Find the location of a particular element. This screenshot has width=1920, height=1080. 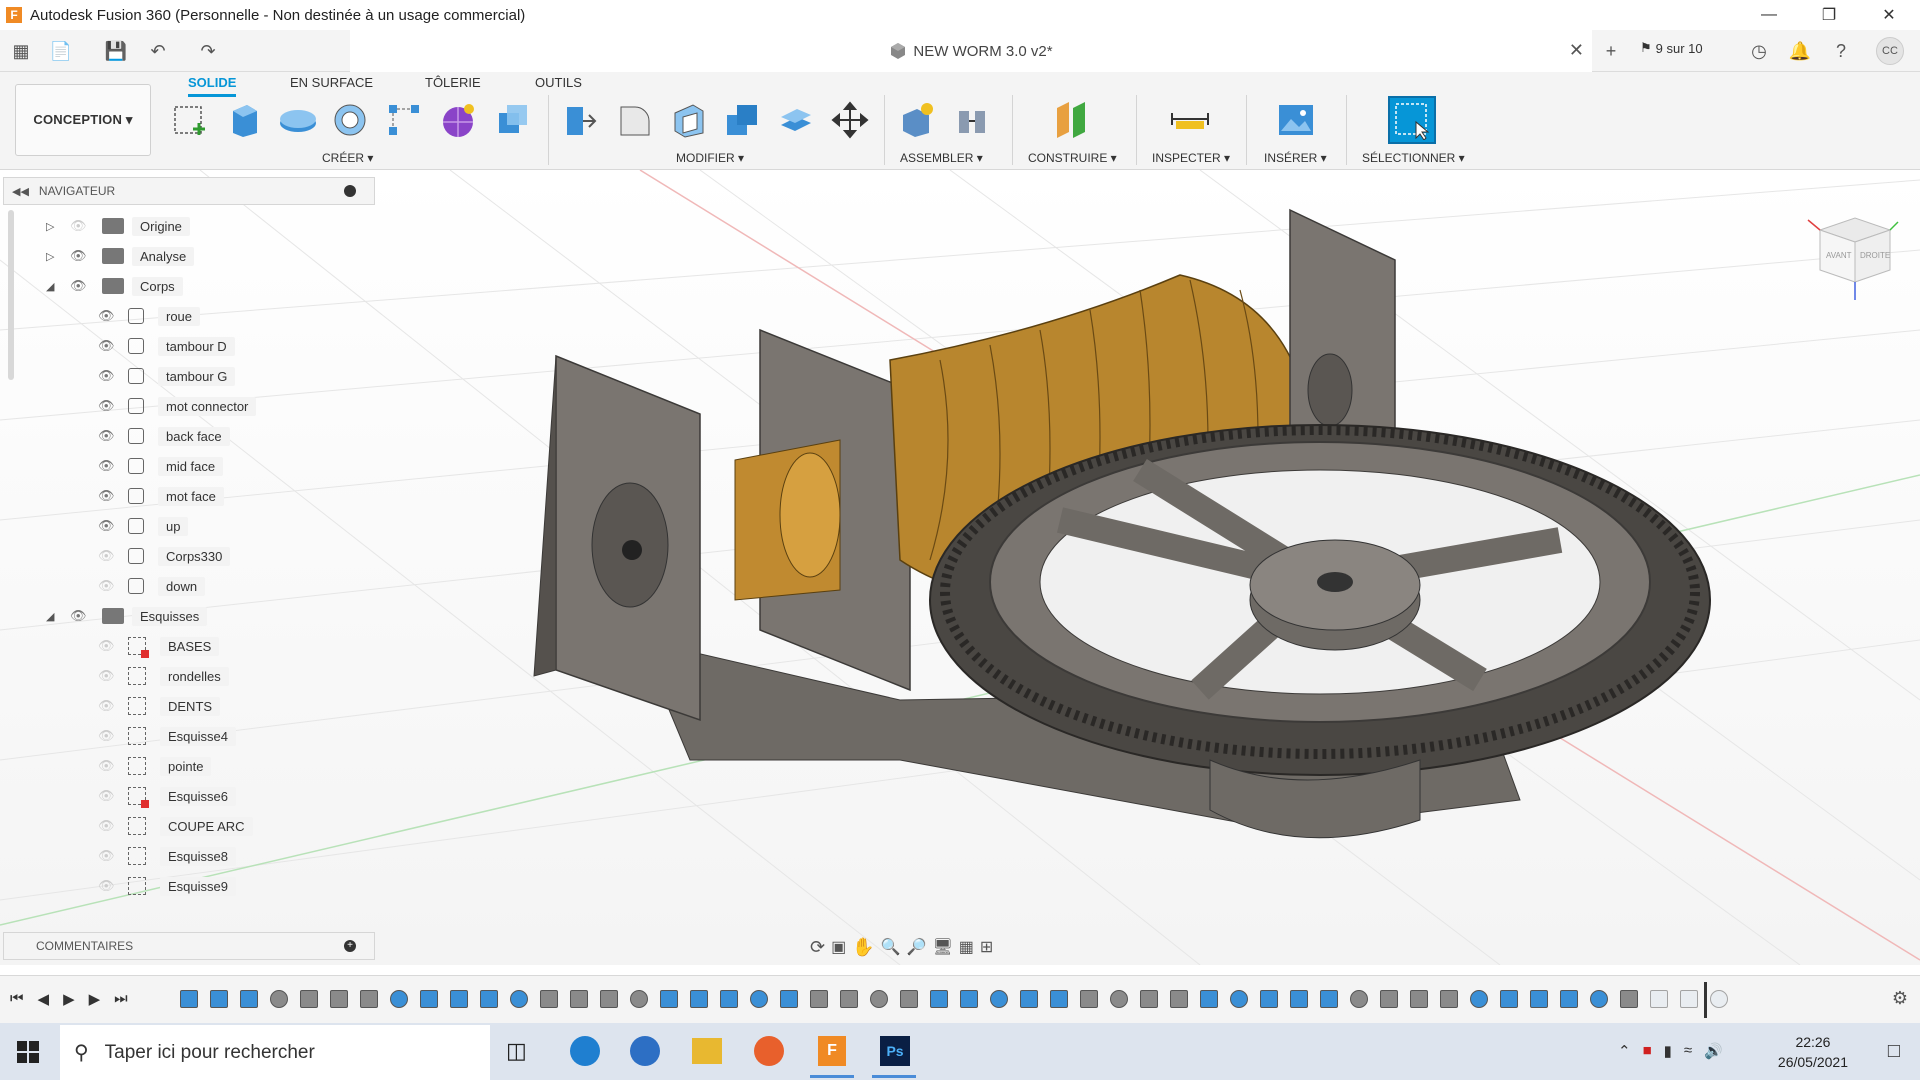

pan-hand-icon: ✋ is located at coordinates (863, 947).